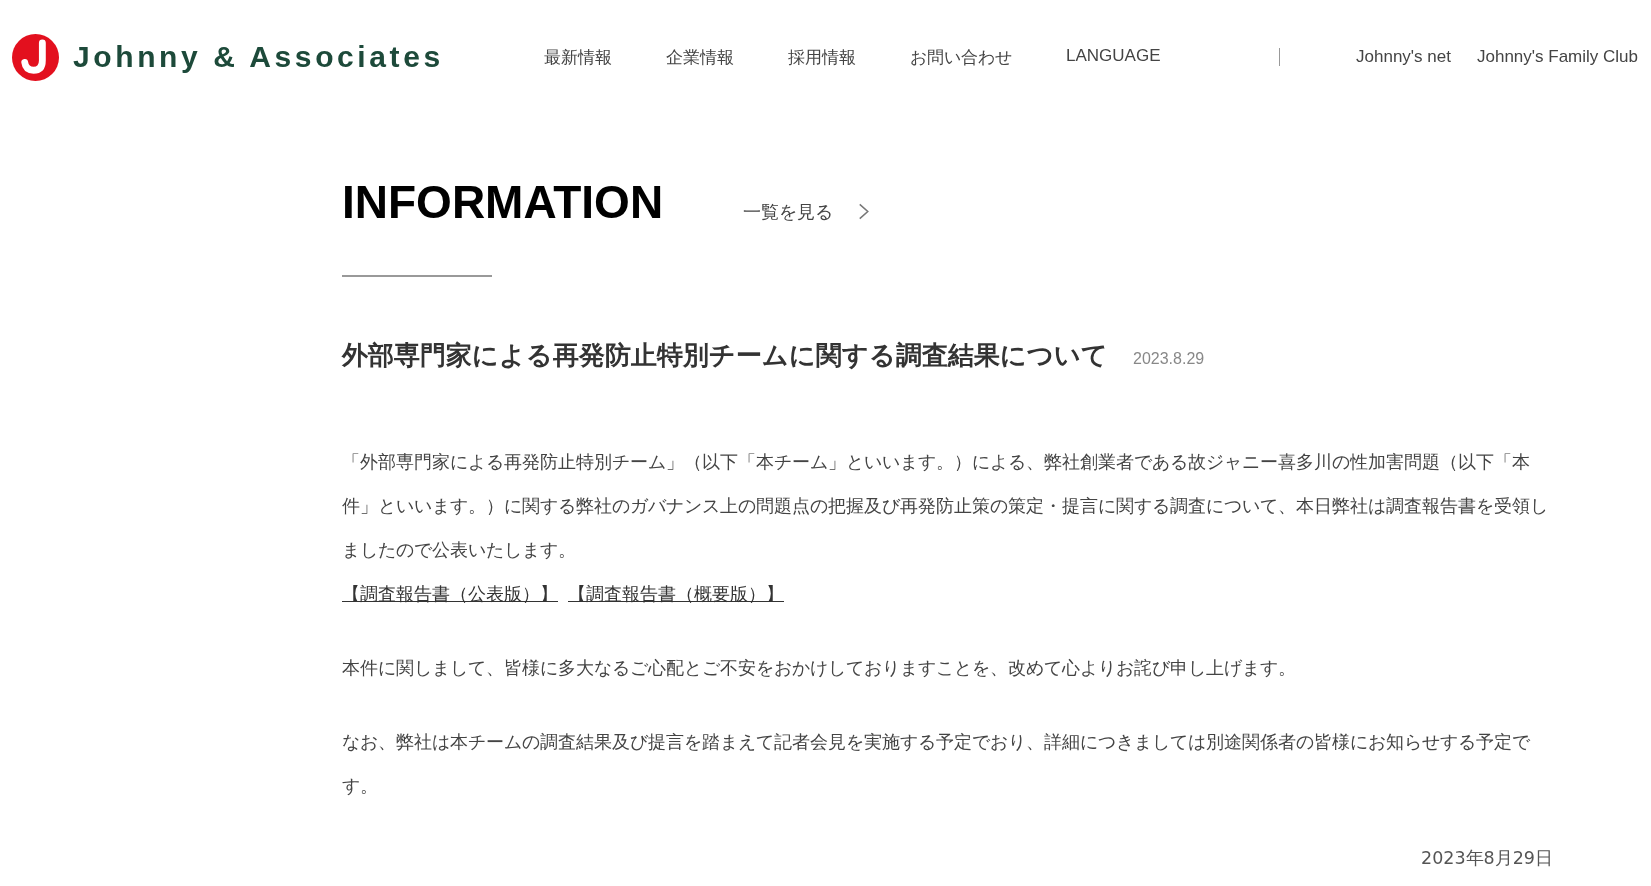  What do you see at coordinates (961, 57) in the screenshot?
I see `nav-link: お問い合わせ` at bounding box center [961, 57].